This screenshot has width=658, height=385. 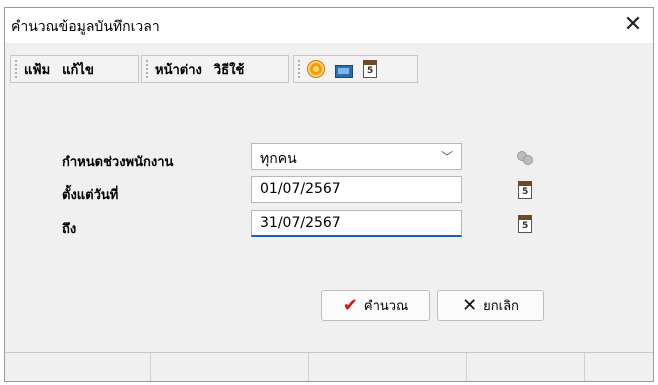 What do you see at coordinates (356, 189) in the screenshot?
I see `from-date-field: 01/07/2567` at bounding box center [356, 189].